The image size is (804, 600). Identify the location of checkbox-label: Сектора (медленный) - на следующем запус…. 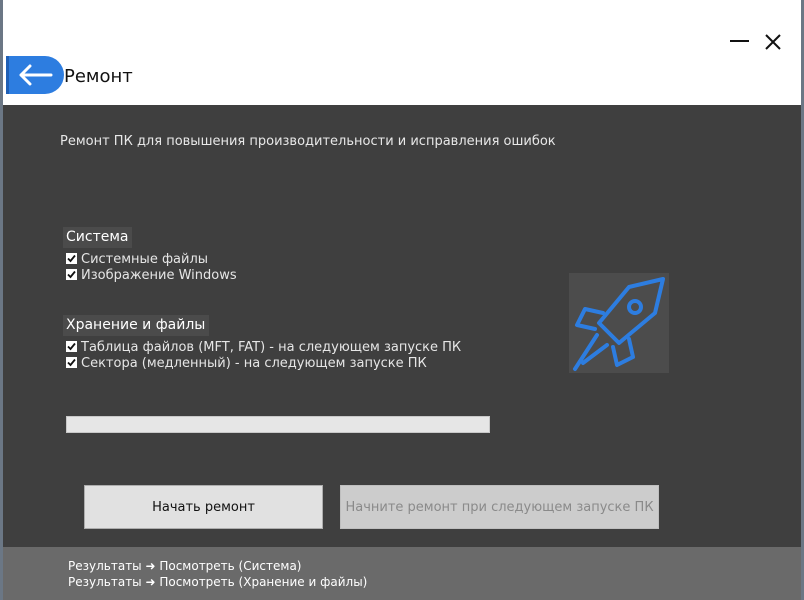
(254, 363).